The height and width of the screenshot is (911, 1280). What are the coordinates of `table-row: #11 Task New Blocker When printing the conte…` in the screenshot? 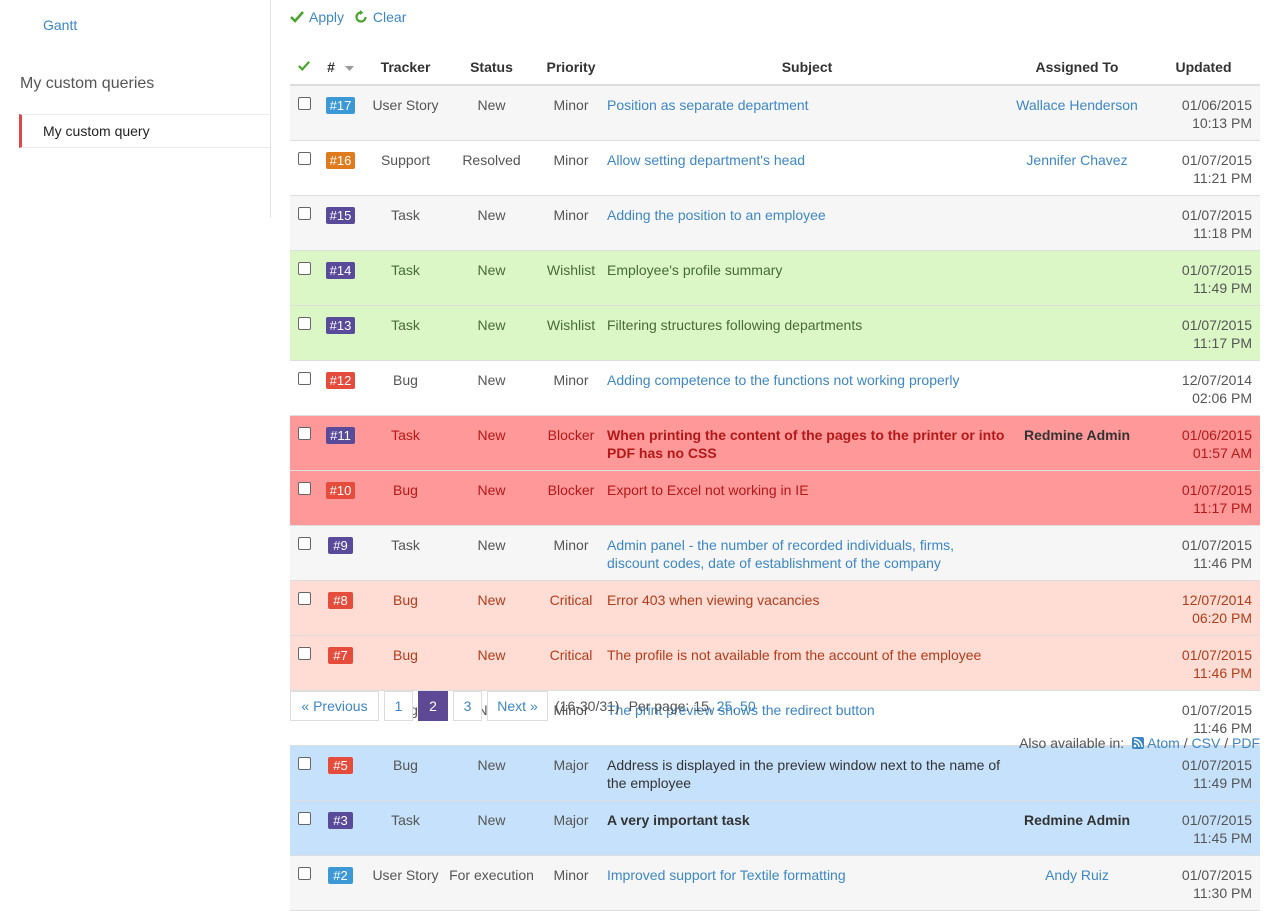 It's located at (775, 443).